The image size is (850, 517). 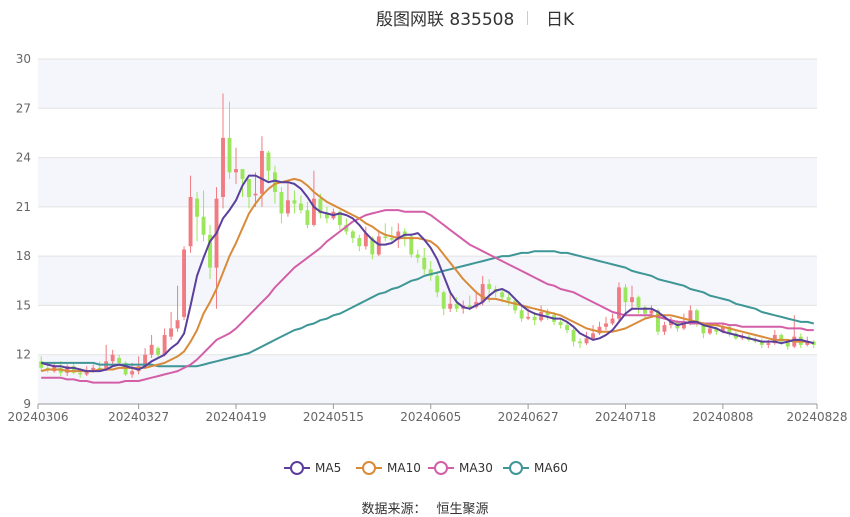 What do you see at coordinates (430, 417) in the screenshot?
I see `x-tick-label: 20240605` at bounding box center [430, 417].